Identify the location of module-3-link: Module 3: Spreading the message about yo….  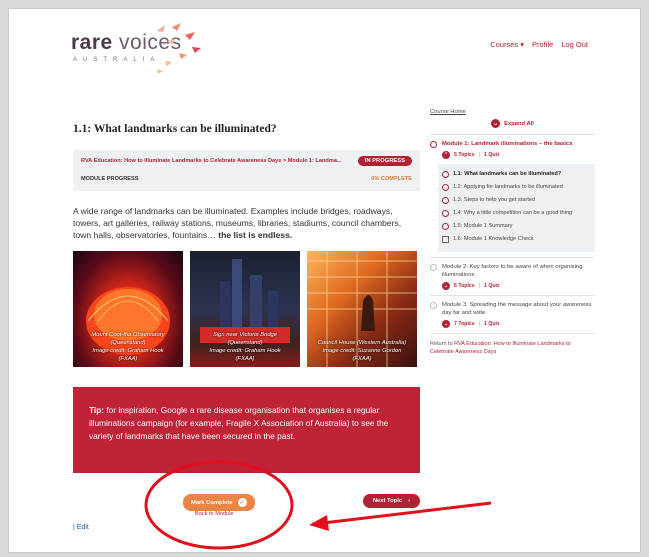
(512, 309).